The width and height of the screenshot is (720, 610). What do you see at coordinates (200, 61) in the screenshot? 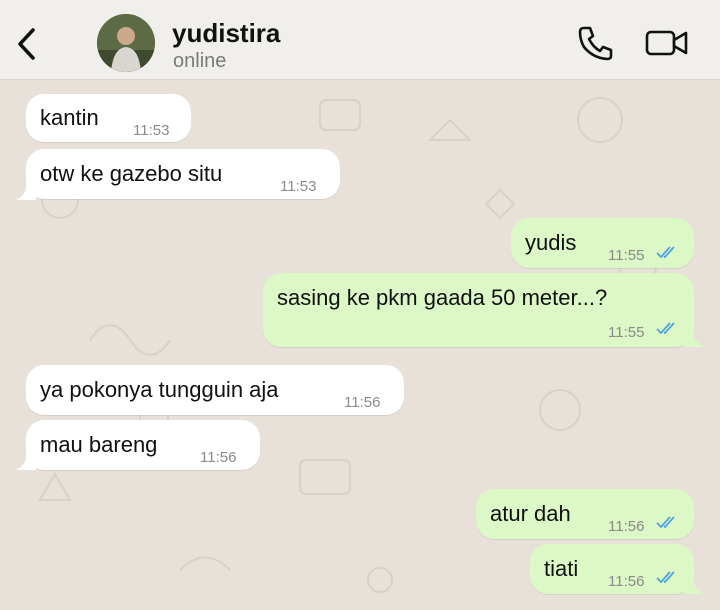
I see `contact-status: online` at bounding box center [200, 61].